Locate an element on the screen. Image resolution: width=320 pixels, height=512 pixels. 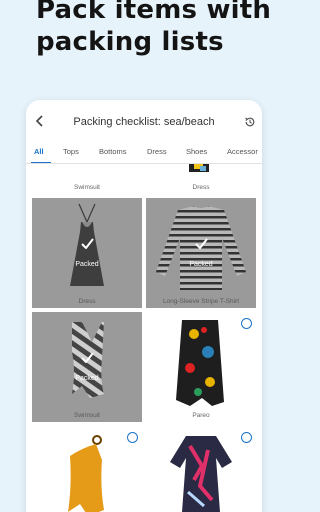
item-card-printed-dress is located at coordinates (201, 469).